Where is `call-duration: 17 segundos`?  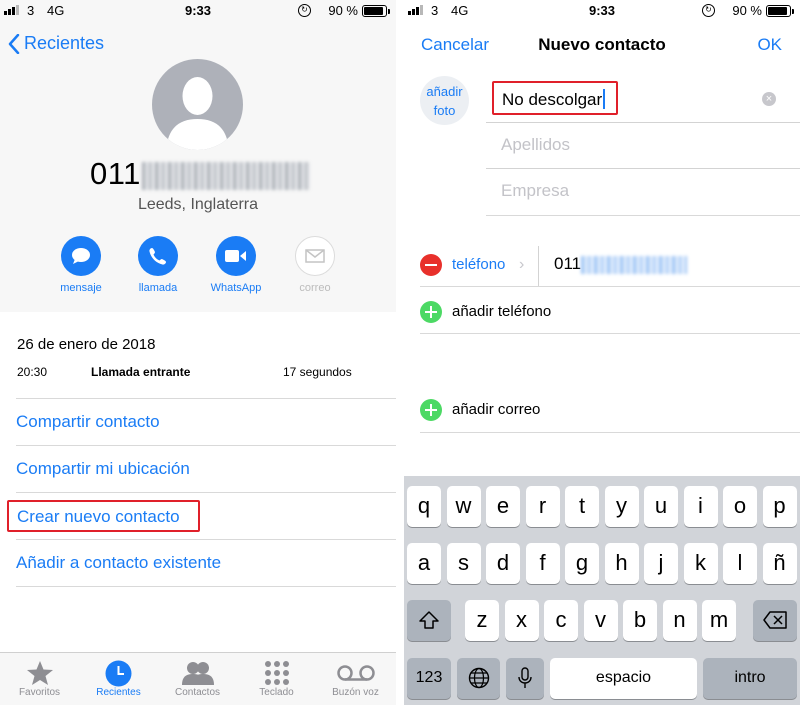 call-duration: 17 segundos is located at coordinates (317, 372).